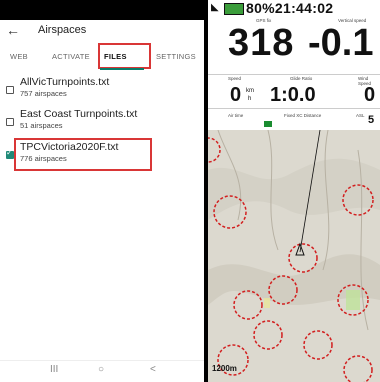 The width and height of the screenshot is (380, 382). What do you see at coordinates (83, 154) in the screenshot?
I see `selected-file-highlight` at bounding box center [83, 154].